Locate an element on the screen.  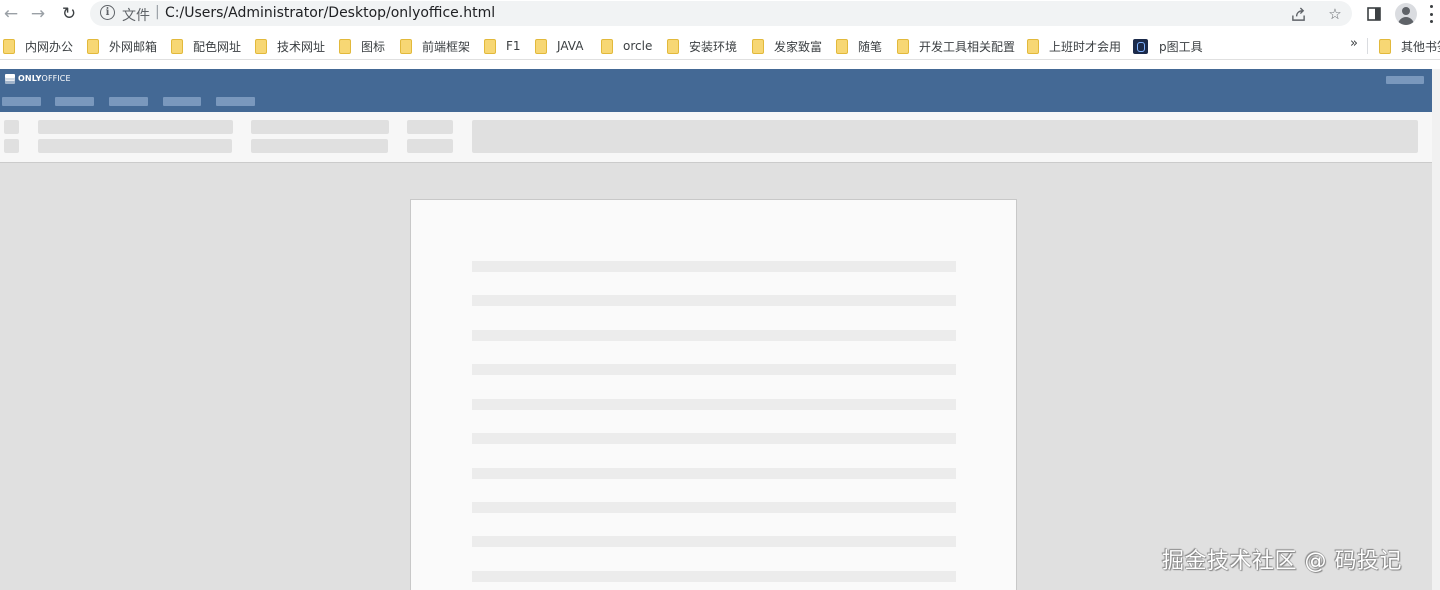
bookmark-item: orcle is located at coordinates (626, 46).